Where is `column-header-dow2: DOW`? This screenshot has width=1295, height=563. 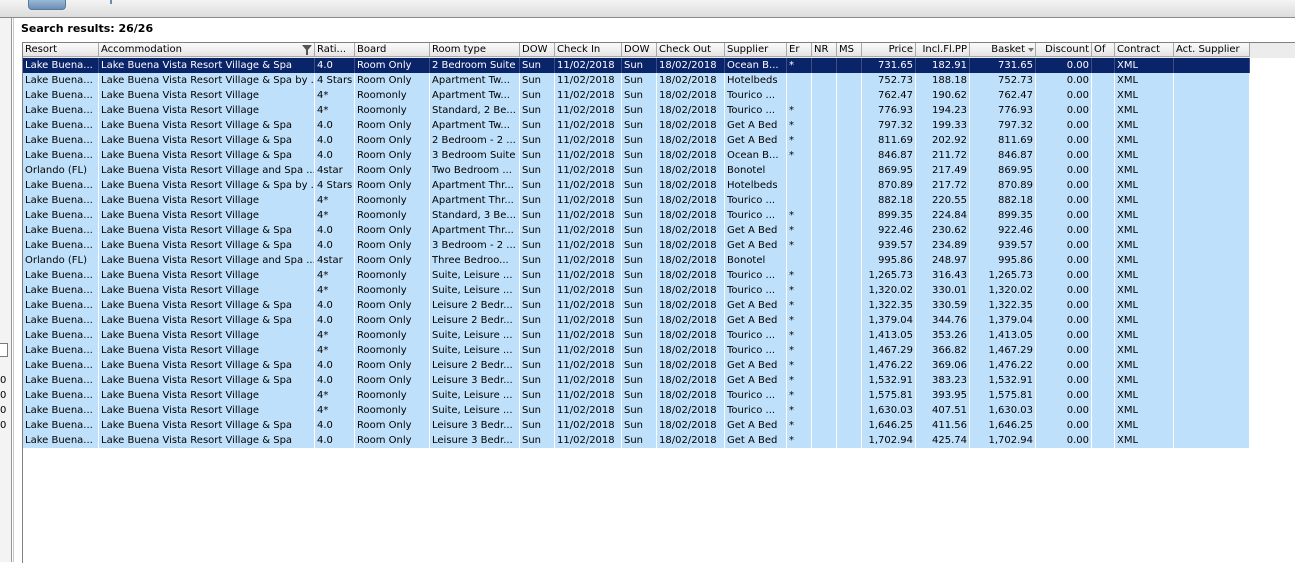
column-header-dow2: DOW is located at coordinates (639, 50).